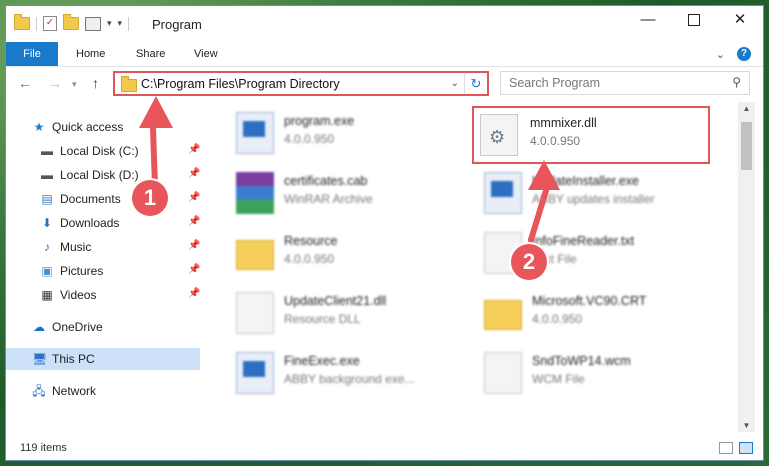 This screenshot has height=466, width=769. Describe the element at coordinates (25, 83) in the screenshot. I see `back-arrow-icon: ←` at that location.